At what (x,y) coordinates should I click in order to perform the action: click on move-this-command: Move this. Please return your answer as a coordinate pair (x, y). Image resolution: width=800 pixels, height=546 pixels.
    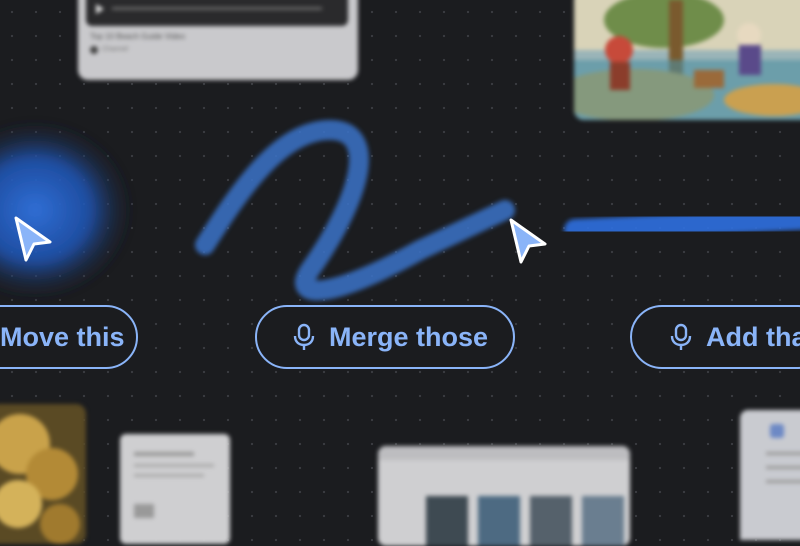
    Looking at the image, I should click on (69, 337).